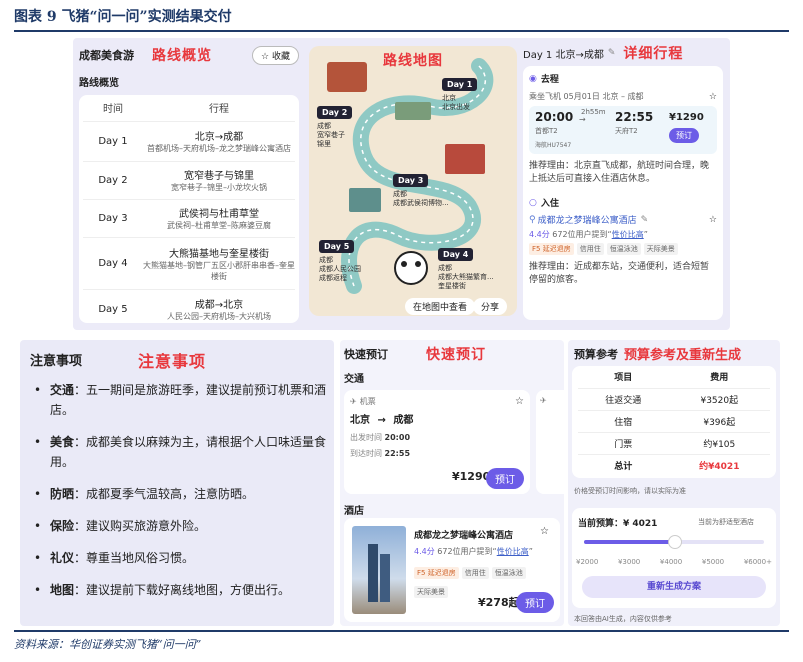 This screenshot has height=662, width=803. What do you see at coordinates (623, 466) in the screenshot?
I see `budget-item: 总计` at bounding box center [623, 466].